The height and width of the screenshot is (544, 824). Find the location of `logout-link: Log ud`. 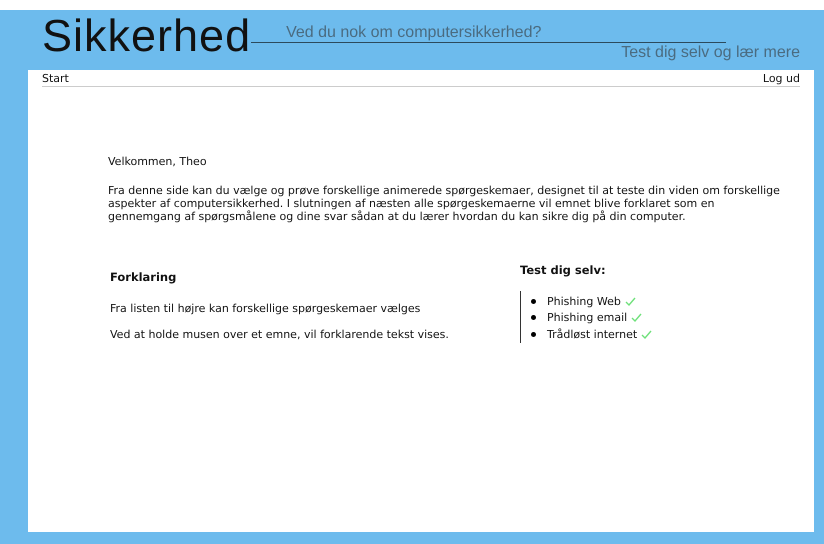

logout-link: Log ud is located at coordinates (781, 78).